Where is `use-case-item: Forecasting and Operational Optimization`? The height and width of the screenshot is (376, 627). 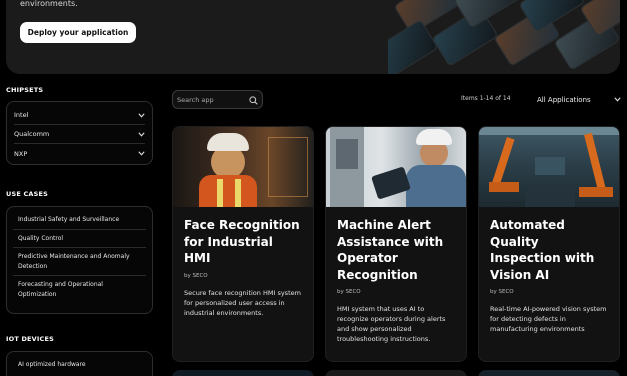 use-case-item: Forecasting and Operational Optimization is located at coordinates (79, 289).